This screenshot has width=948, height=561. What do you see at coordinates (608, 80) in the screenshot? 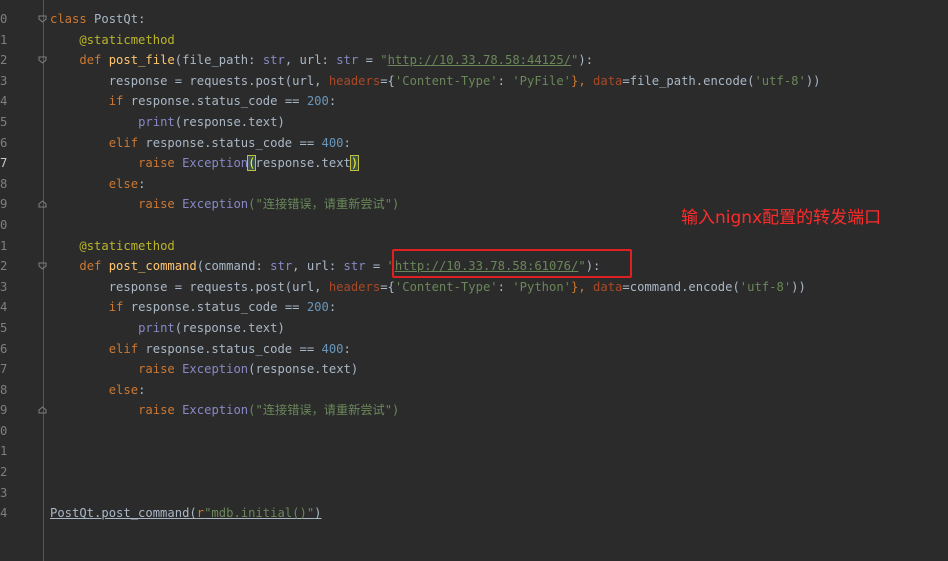
I see `keyword-argument: data` at bounding box center [608, 80].